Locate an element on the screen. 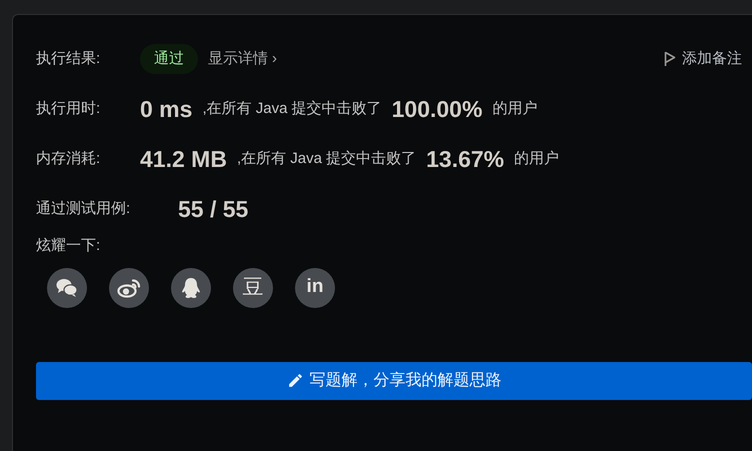 This screenshot has height=451, width=752. stat-value: 0 ms is located at coordinates (166, 109).